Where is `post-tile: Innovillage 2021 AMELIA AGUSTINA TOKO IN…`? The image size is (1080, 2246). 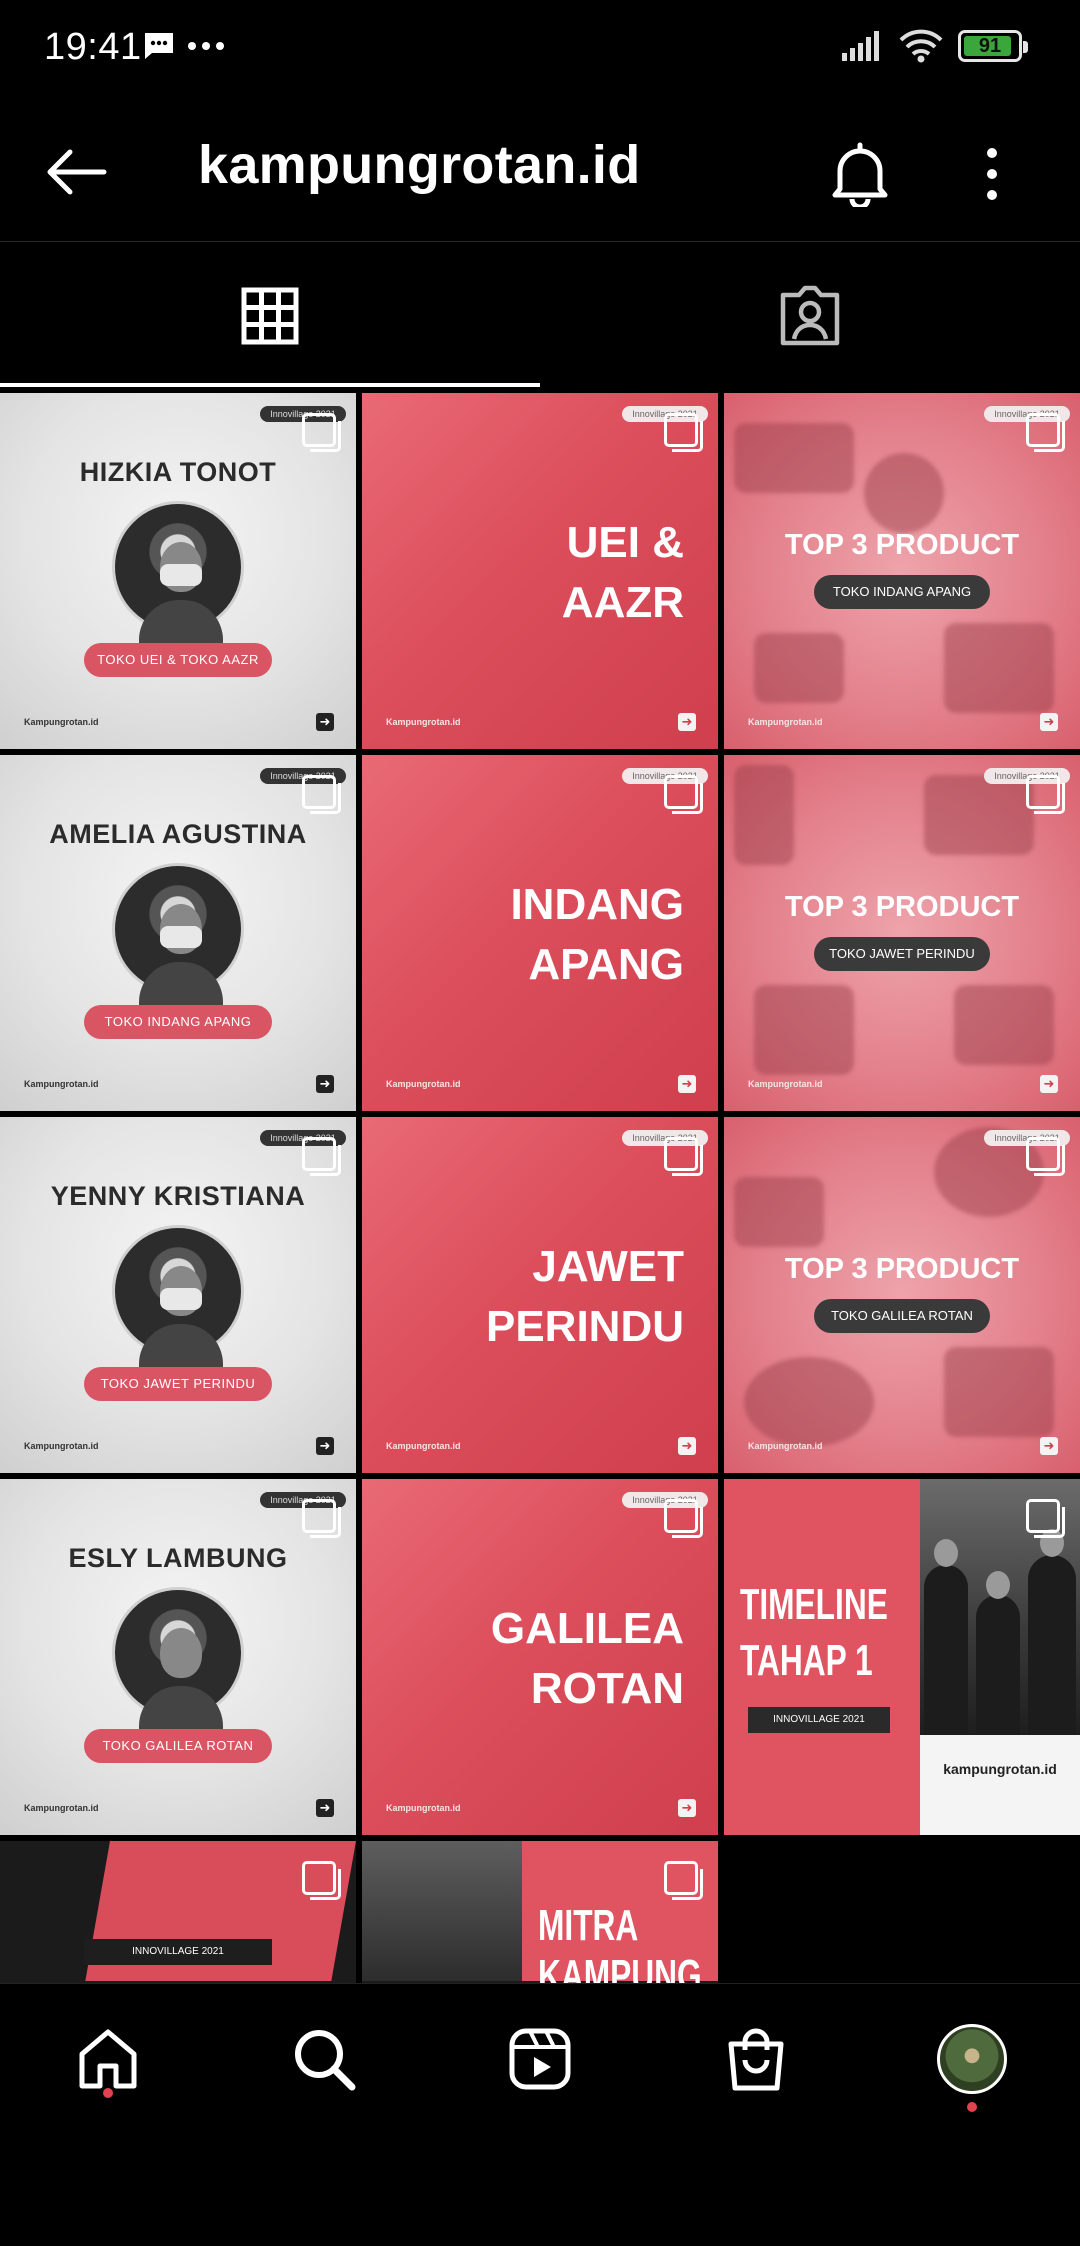
post-tile: Innovillage 2021 AMELIA AGUSTINA TOKO IN… is located at coordinates (178, 933).